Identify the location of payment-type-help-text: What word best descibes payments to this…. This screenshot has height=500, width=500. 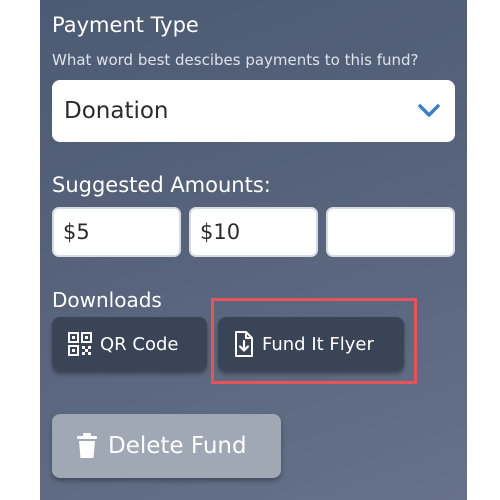
(235, 60).